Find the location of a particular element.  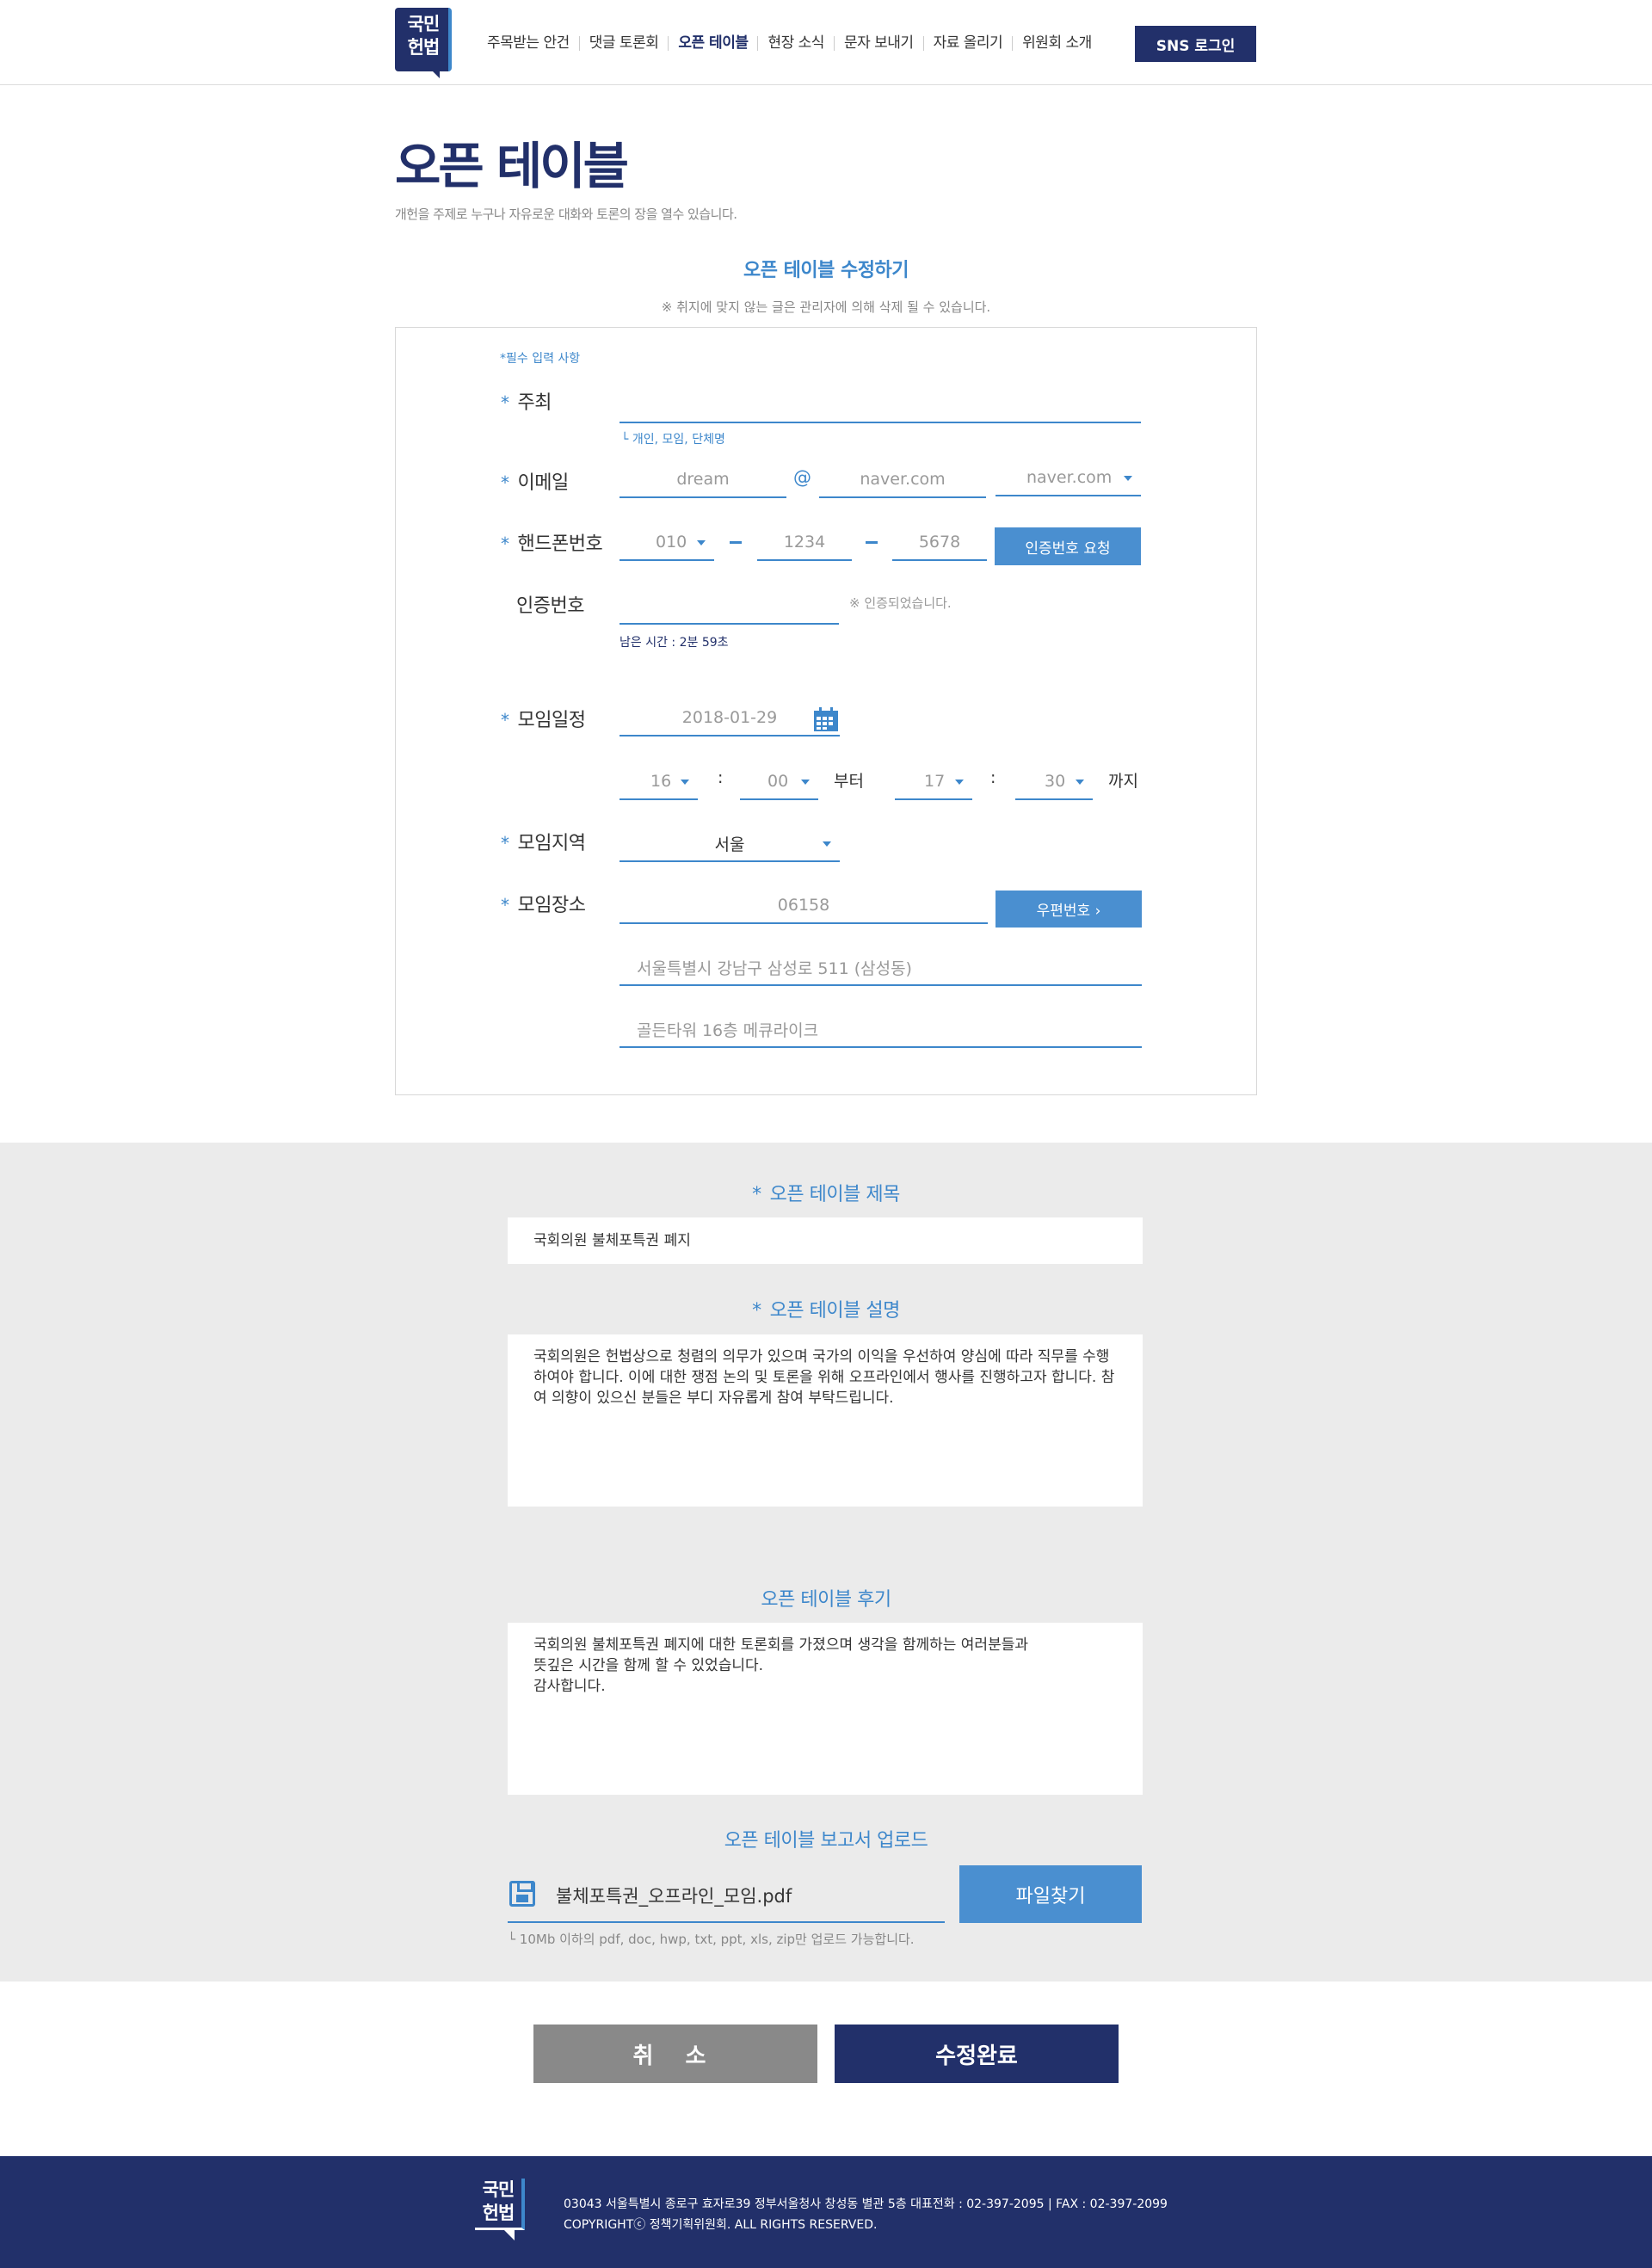

email-id-input: dream is located at coordinates (703, 480).